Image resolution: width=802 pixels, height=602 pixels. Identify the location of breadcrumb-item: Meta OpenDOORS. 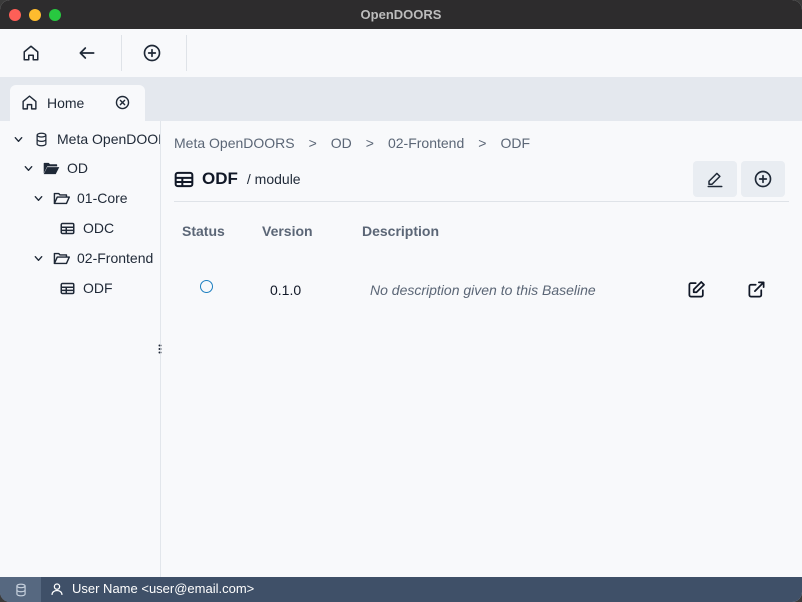
(234, 143).